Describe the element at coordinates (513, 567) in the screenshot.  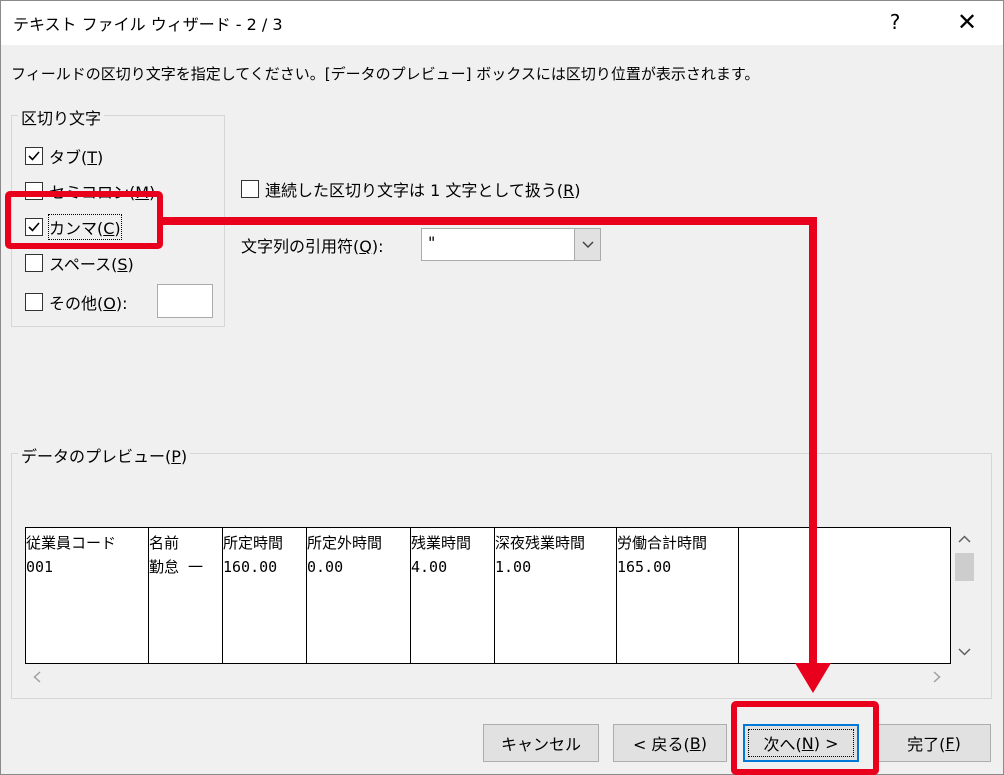
I see `column-value: 1.00` at that location.